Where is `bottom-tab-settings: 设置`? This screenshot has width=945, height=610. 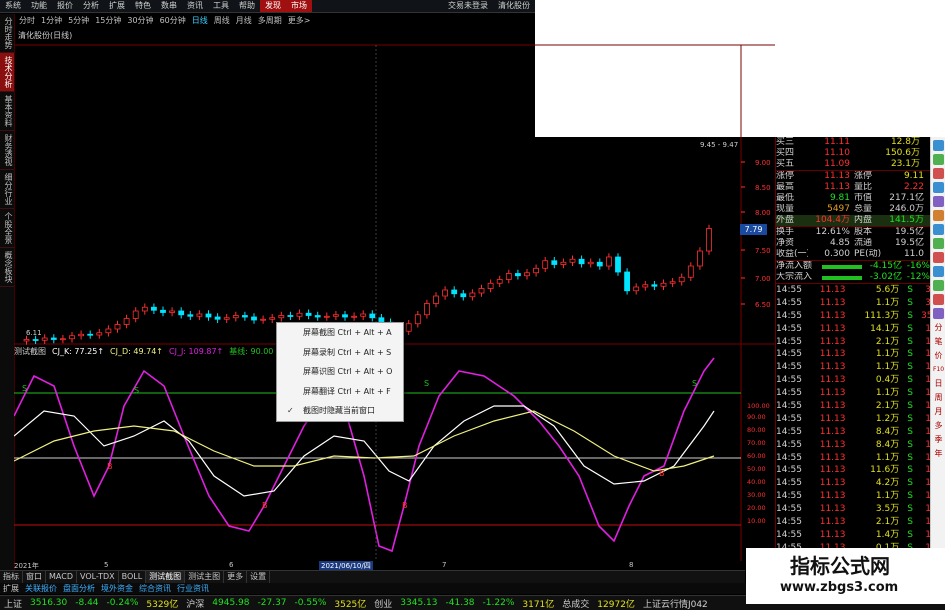
bottom-tab-settings: 设置 is located at coordinates (259, 577).